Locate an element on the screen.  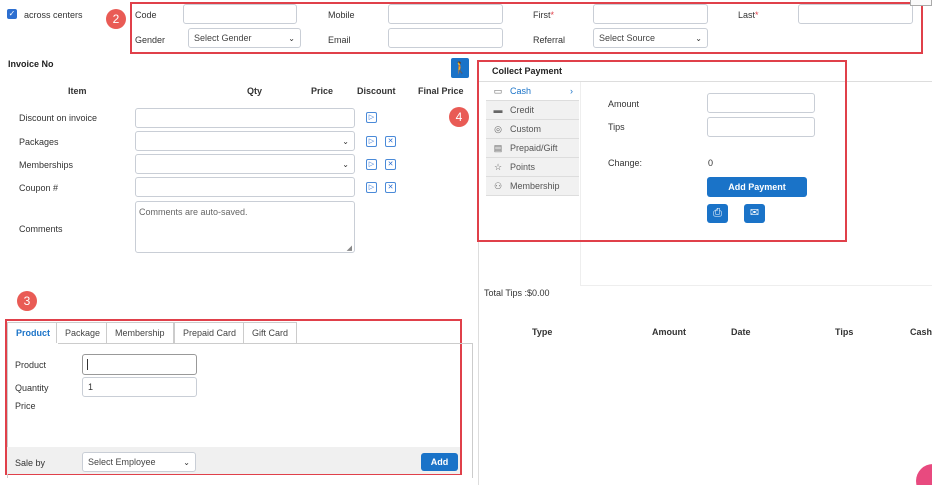
window-control-icon is located at coordinates (921, 3).